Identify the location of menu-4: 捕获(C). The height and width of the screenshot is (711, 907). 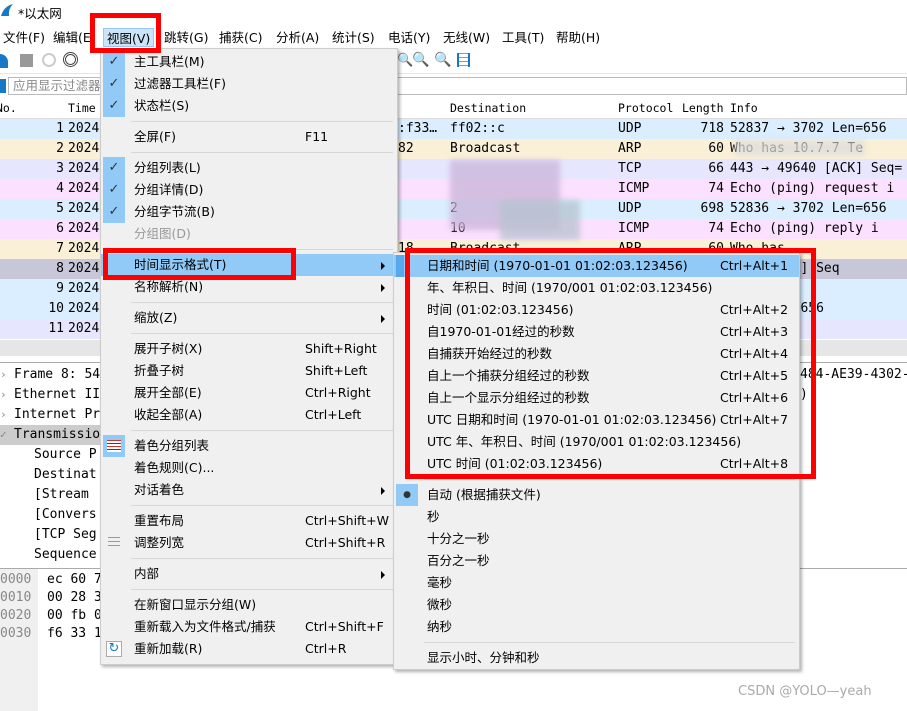
(240, 37).